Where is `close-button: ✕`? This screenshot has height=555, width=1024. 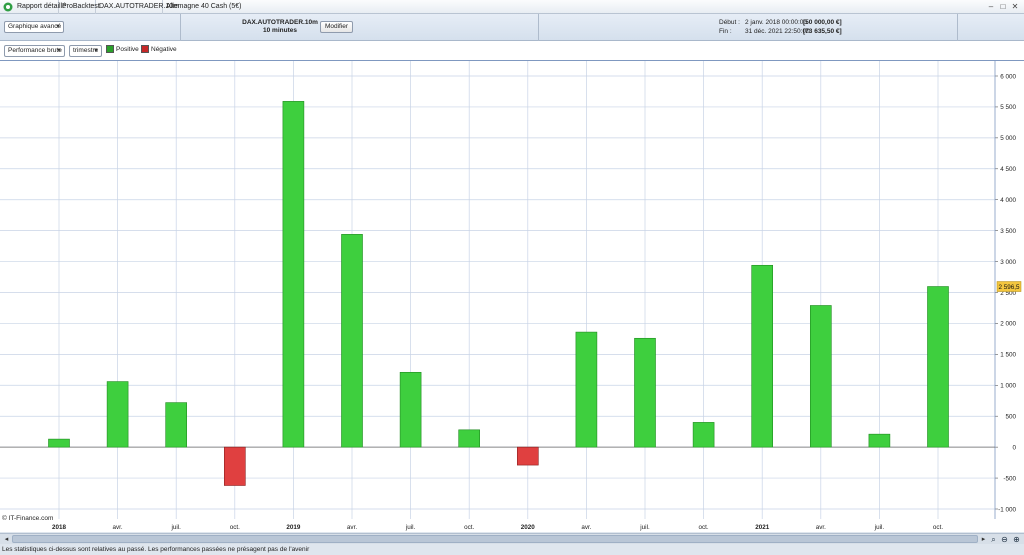
close-button: ✕ is located at coordinates (1015, 7).